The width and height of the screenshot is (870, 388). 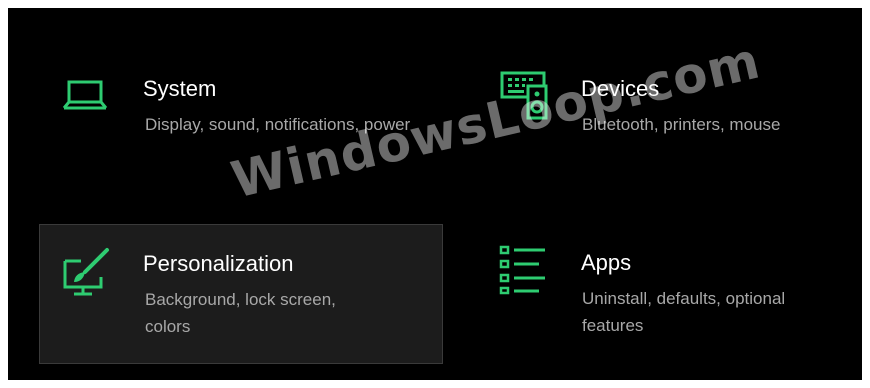 What do you see at coordinates (668, 110) in the screenshot?
I see `settings-tile-devices: Devices Bluetooth, printers, mouse` at bounding box center [668, 110].